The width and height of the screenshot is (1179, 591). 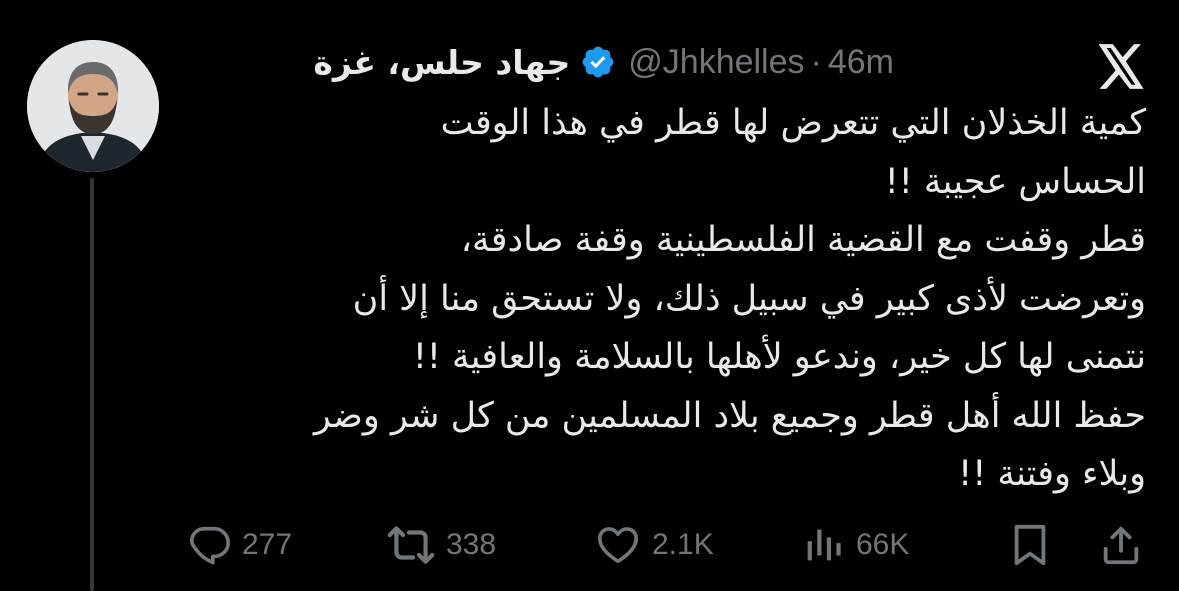 I want to click on display-name: جهاد حلس، غزة, so click(x=441, y=62).